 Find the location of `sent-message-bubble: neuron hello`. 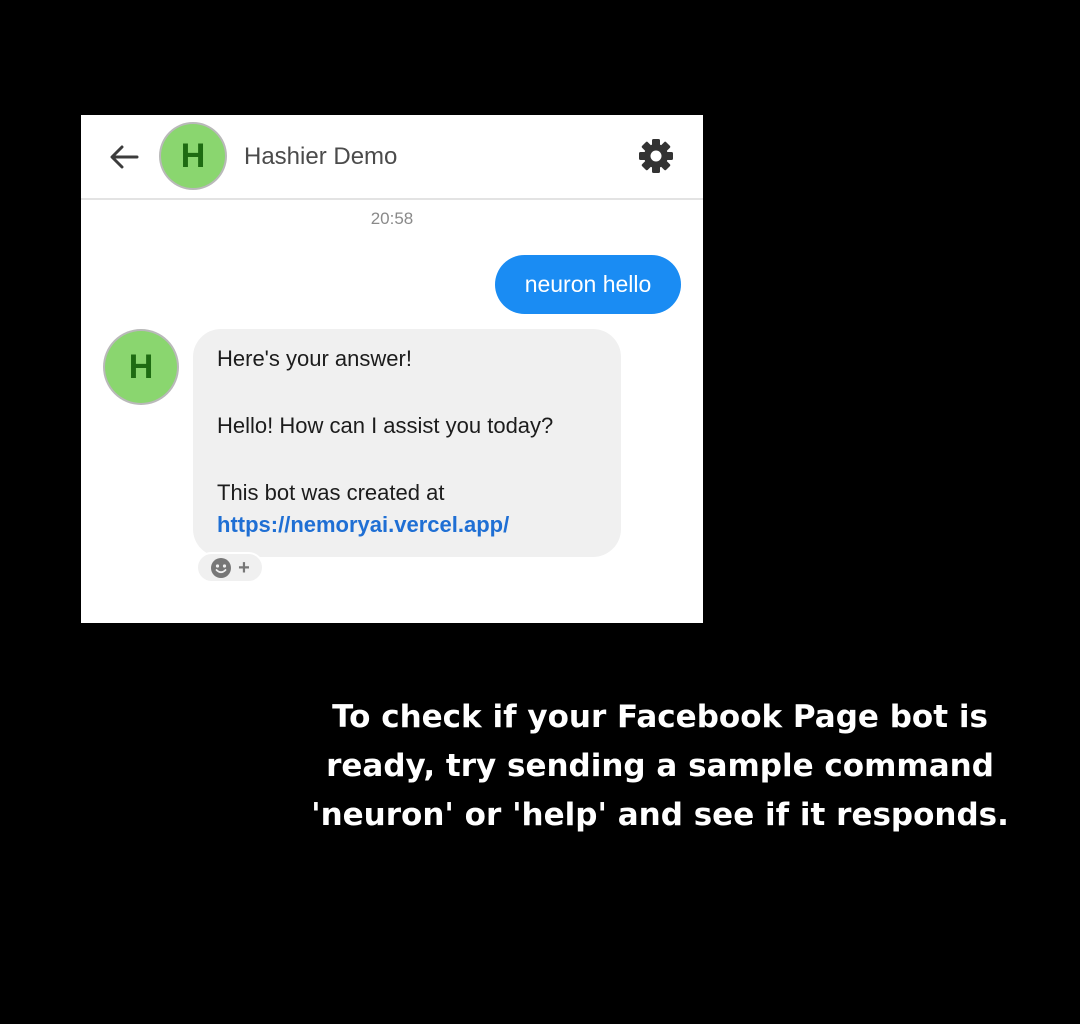

sent-message-bubble: neuron hello is located at coordinates (588, 284).